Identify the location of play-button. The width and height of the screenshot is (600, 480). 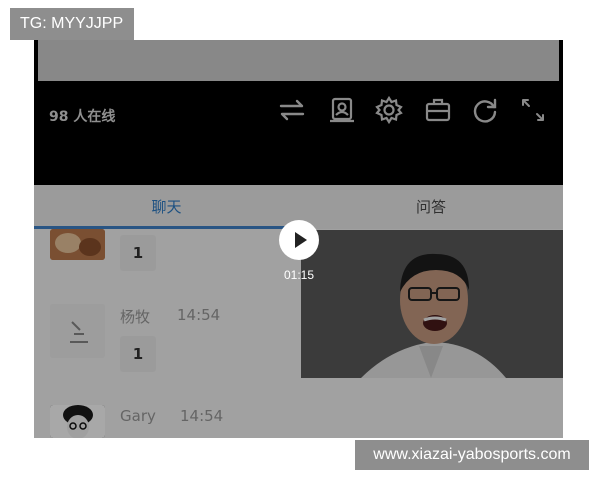
(299, 240).